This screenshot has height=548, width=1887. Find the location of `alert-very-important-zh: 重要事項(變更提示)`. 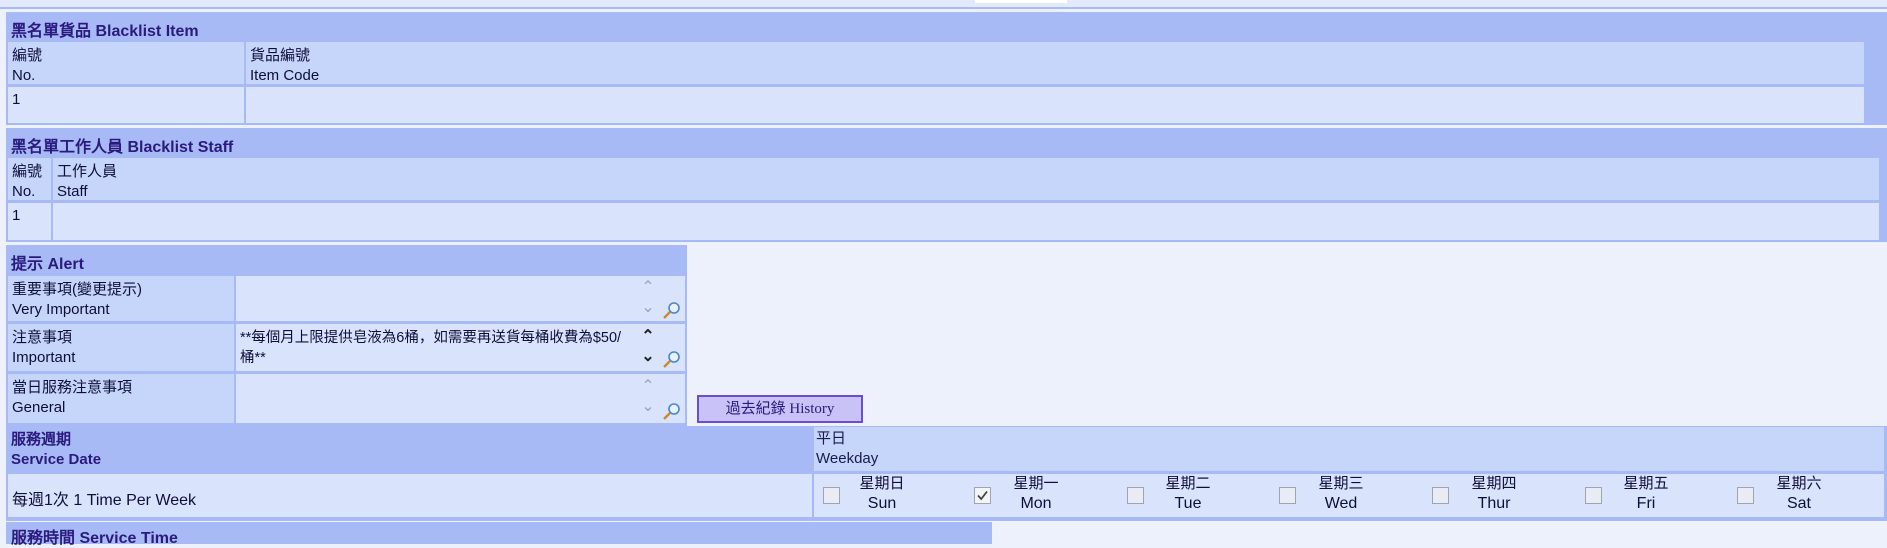

alert-very-important-zh: 重要事項(變更提示) is located at coordinates (77, 289).